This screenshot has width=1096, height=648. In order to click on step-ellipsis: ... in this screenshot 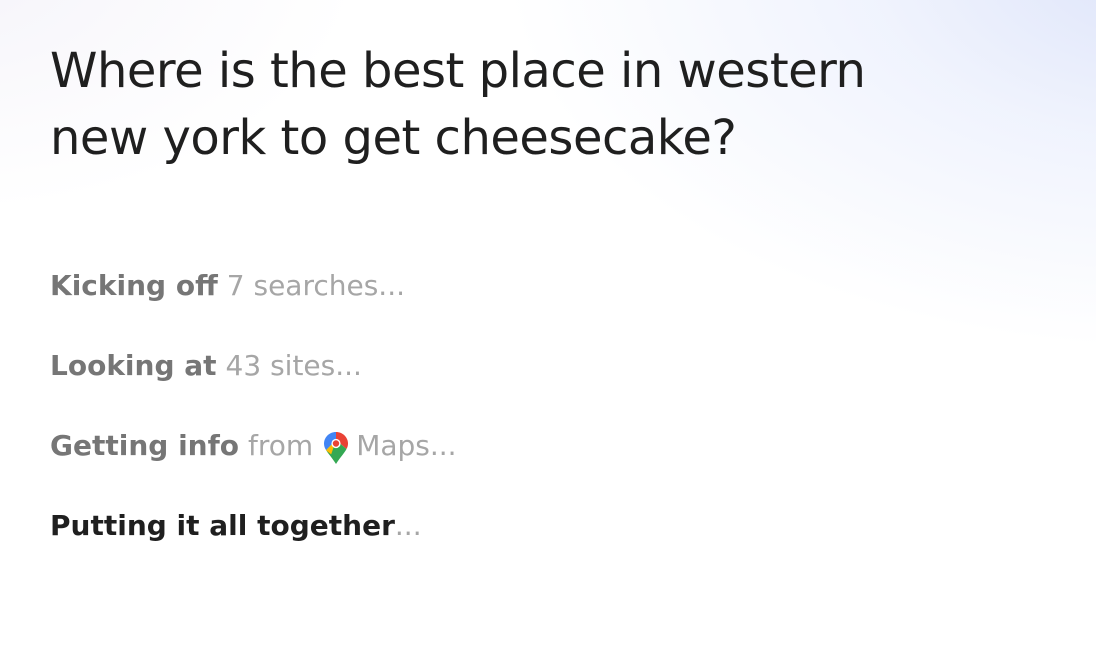, I will do `click(408, 525)`.